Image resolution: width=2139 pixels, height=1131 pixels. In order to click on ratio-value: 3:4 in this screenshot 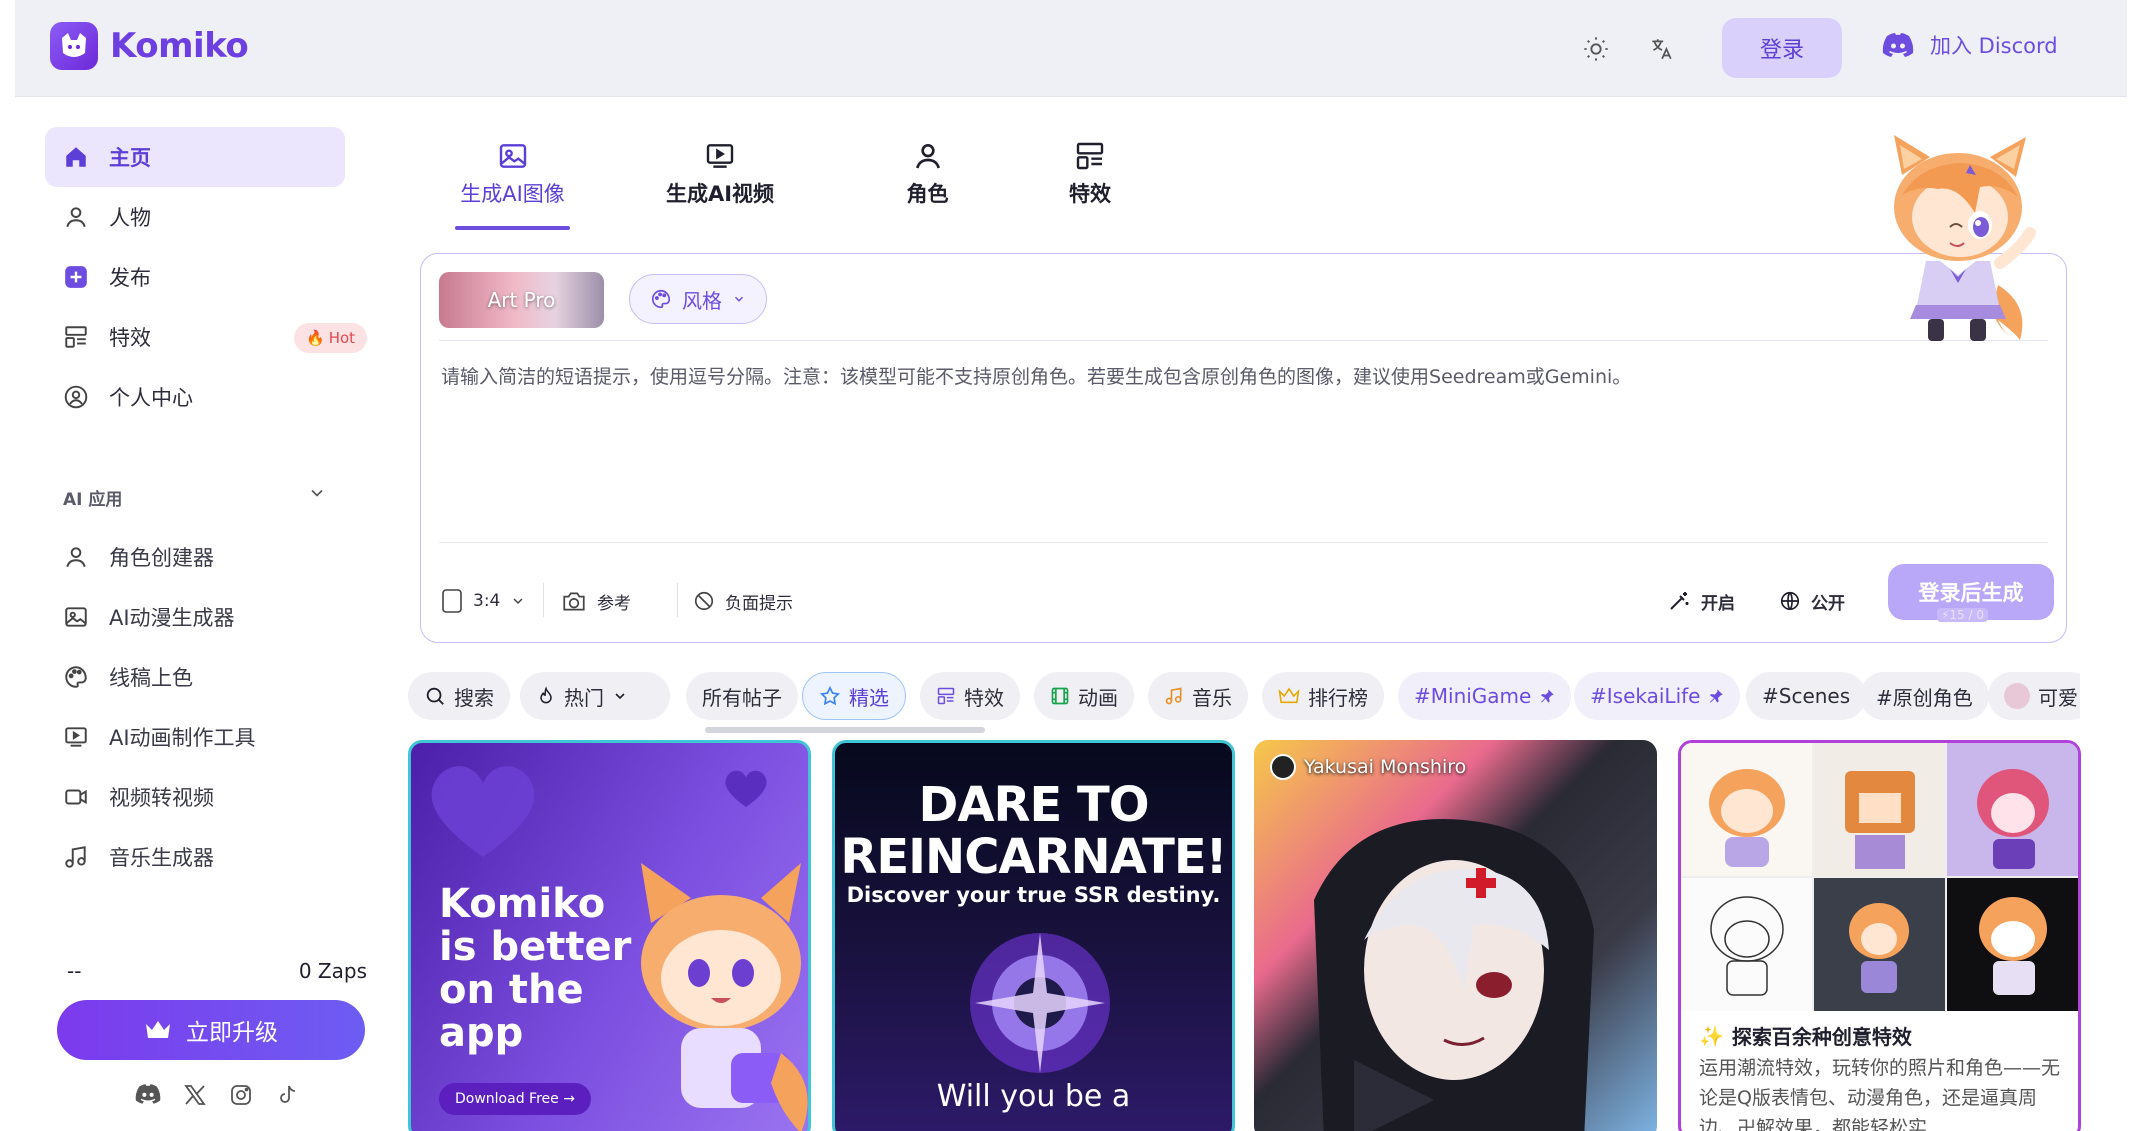, I will do `click(487, 601)`.